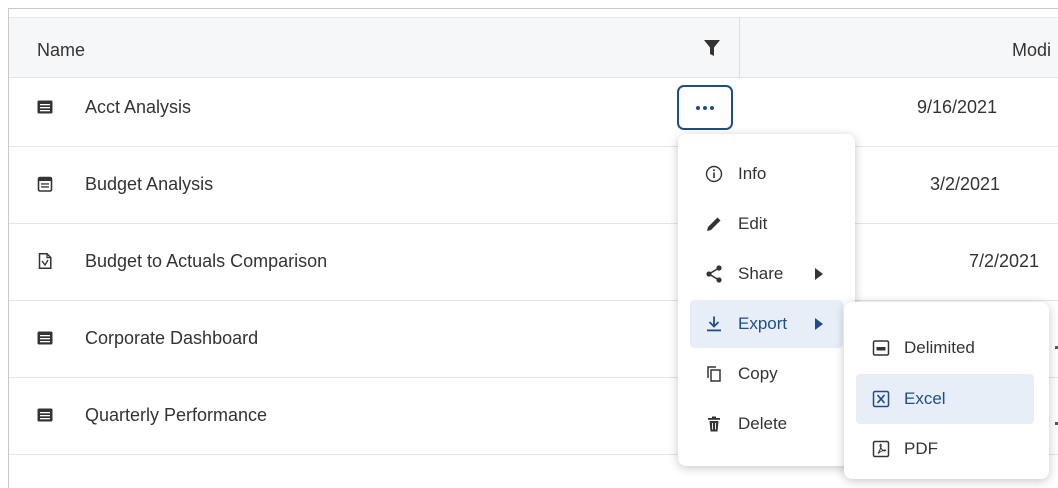 This screenshot has width=1058, height=488. What do you see at coordinates (881, 348) in the screenshot?
I see `csv-file-icon` at bounding box center [881, 348].